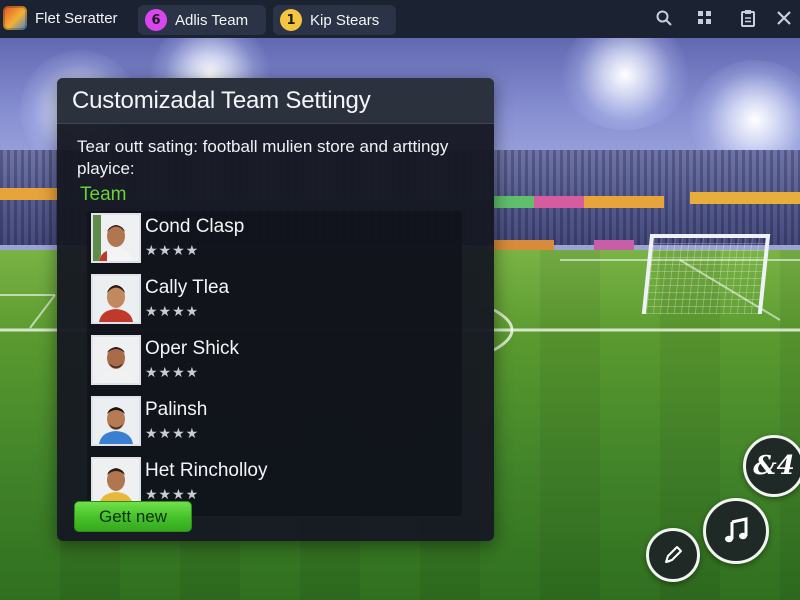 The image size is (800, 600). What do you see at coordinates (76, 18) in the screenshot?
I see `app-title: Flet Seratter` at bounding box center [76, 18].